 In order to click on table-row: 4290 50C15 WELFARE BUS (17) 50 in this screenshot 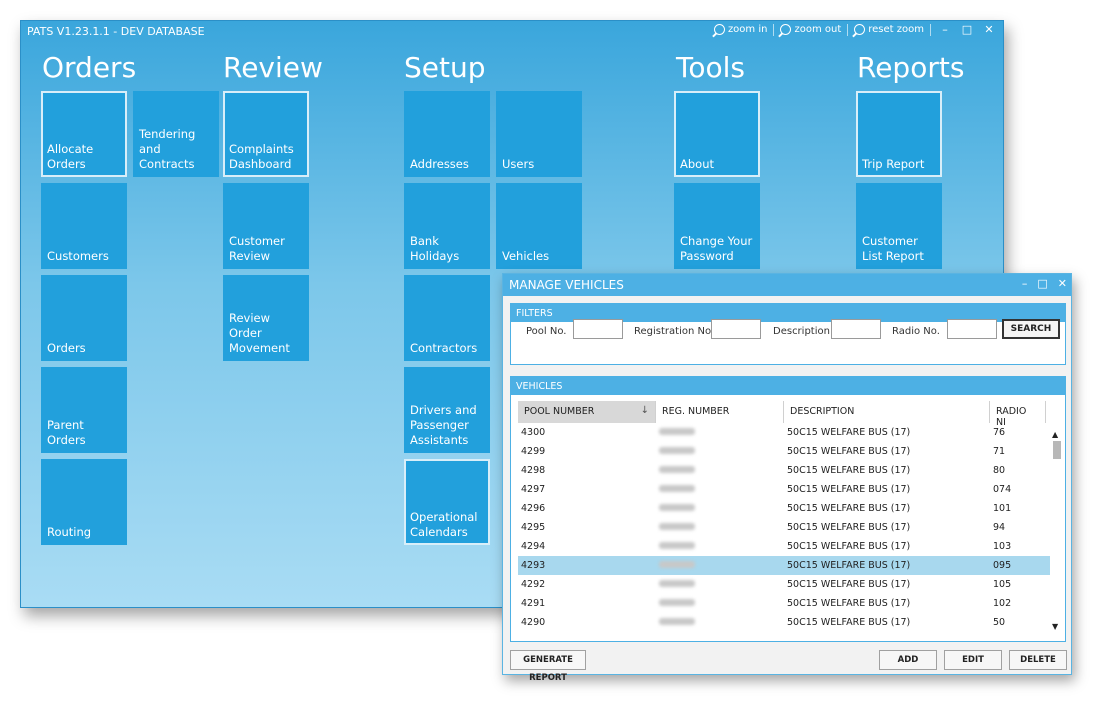, I will do `click(784, 622)`.